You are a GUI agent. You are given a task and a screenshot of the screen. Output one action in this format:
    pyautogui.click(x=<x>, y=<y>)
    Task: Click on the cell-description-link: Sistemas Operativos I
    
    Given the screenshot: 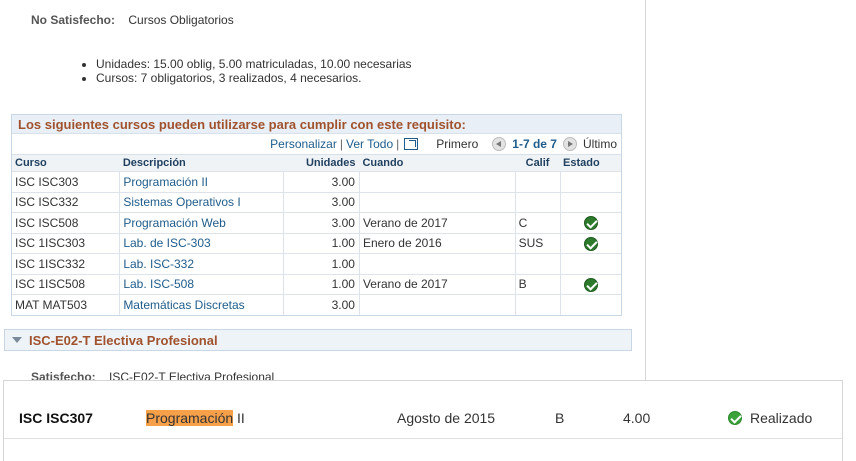 What is the action you would take?
    pyautogui.click(x=202, y=202)
    